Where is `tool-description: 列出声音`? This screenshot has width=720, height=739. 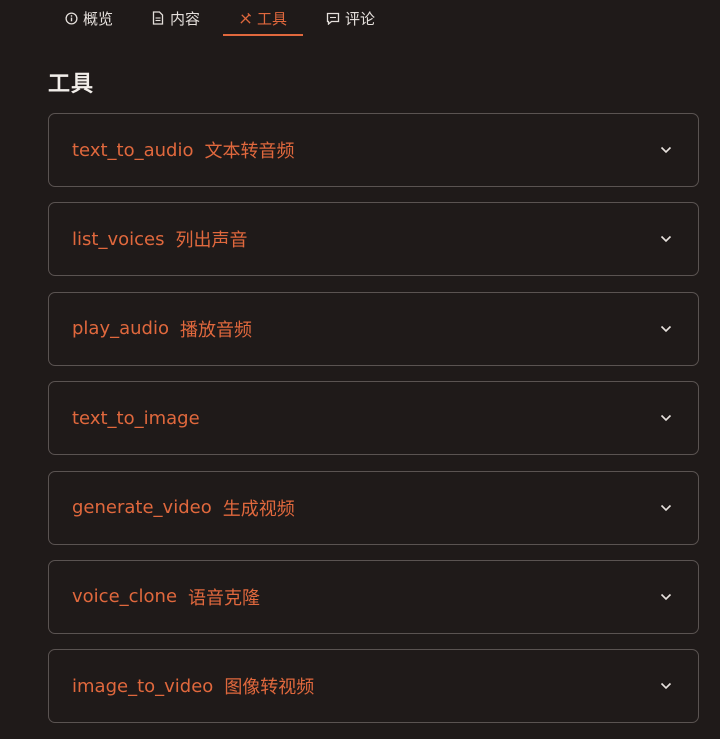 tool-description: 列出声音 is located at coordinates (211, 241).